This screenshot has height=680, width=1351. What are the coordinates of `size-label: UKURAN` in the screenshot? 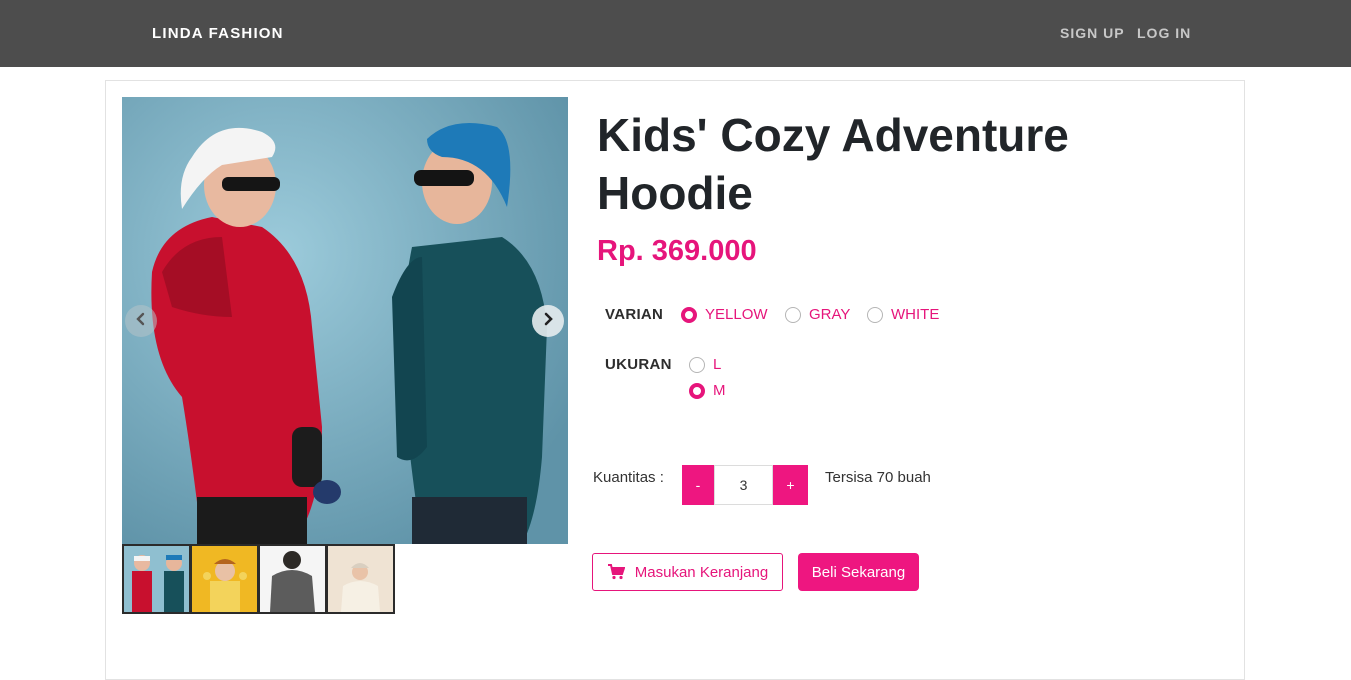 It's located at (638, 364).